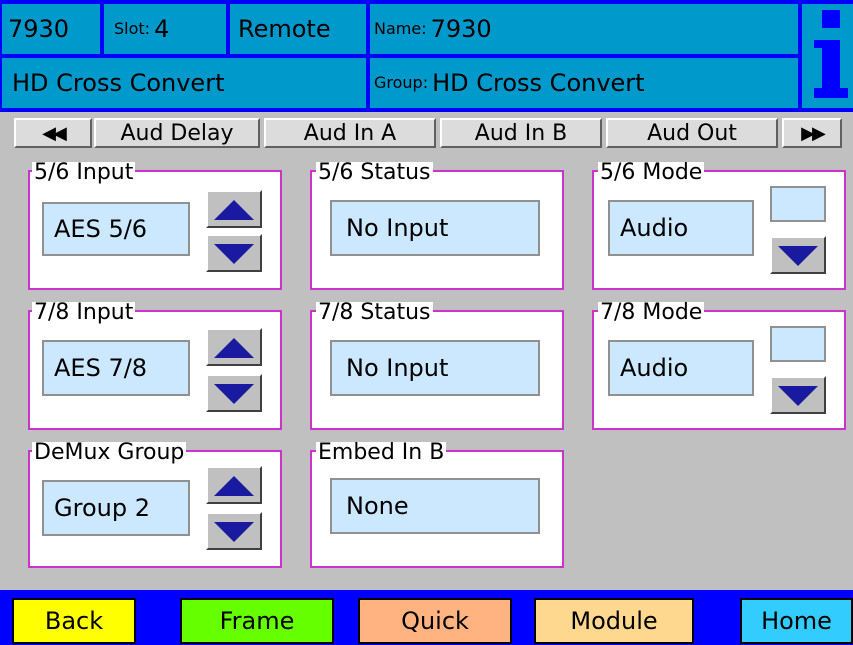 This screenshot has width=853, height=645. What do you see at coordinates (651, 172) in the screenshot?
I see `panel-label: 5/6 Mode` at bounding box center [651, 172].